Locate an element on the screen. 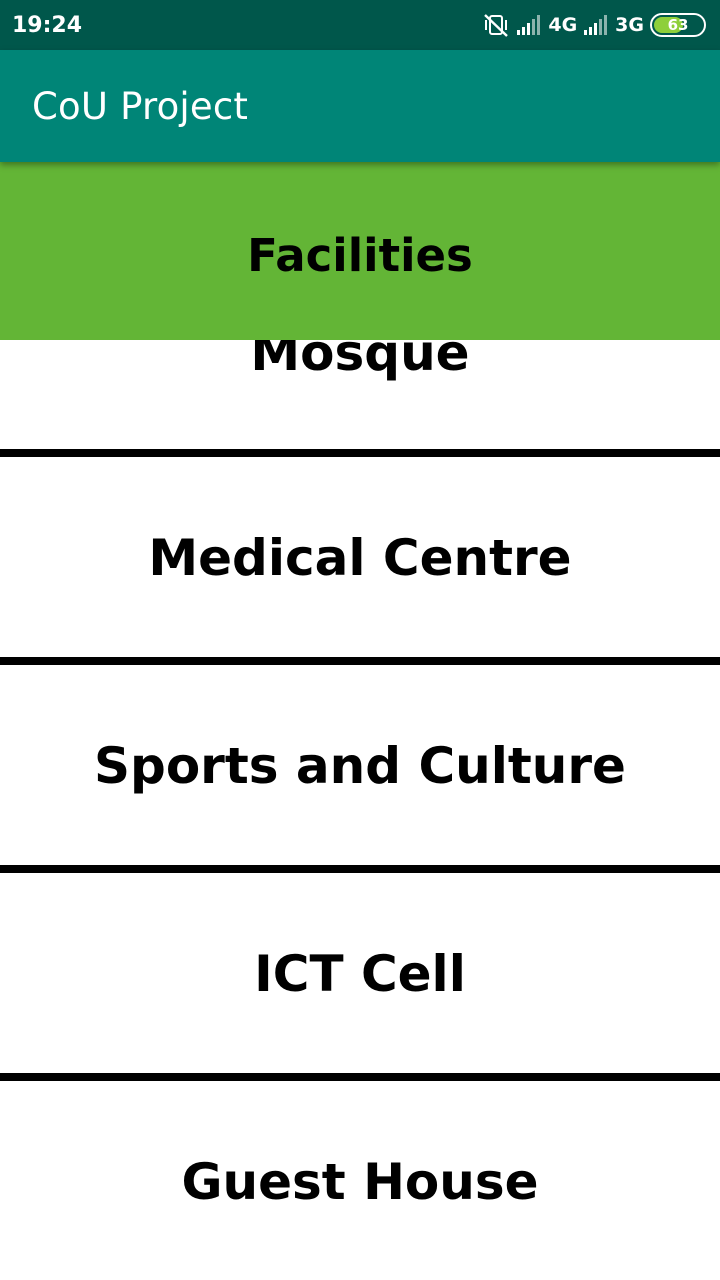 The image size is (720, 1280). app-title: CoU Project is located at coordinates (140, 106).